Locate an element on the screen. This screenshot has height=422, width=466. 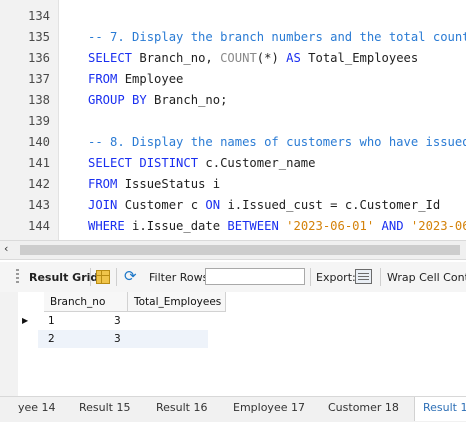
grid-layout-icon is located at coordinates (103, 277).